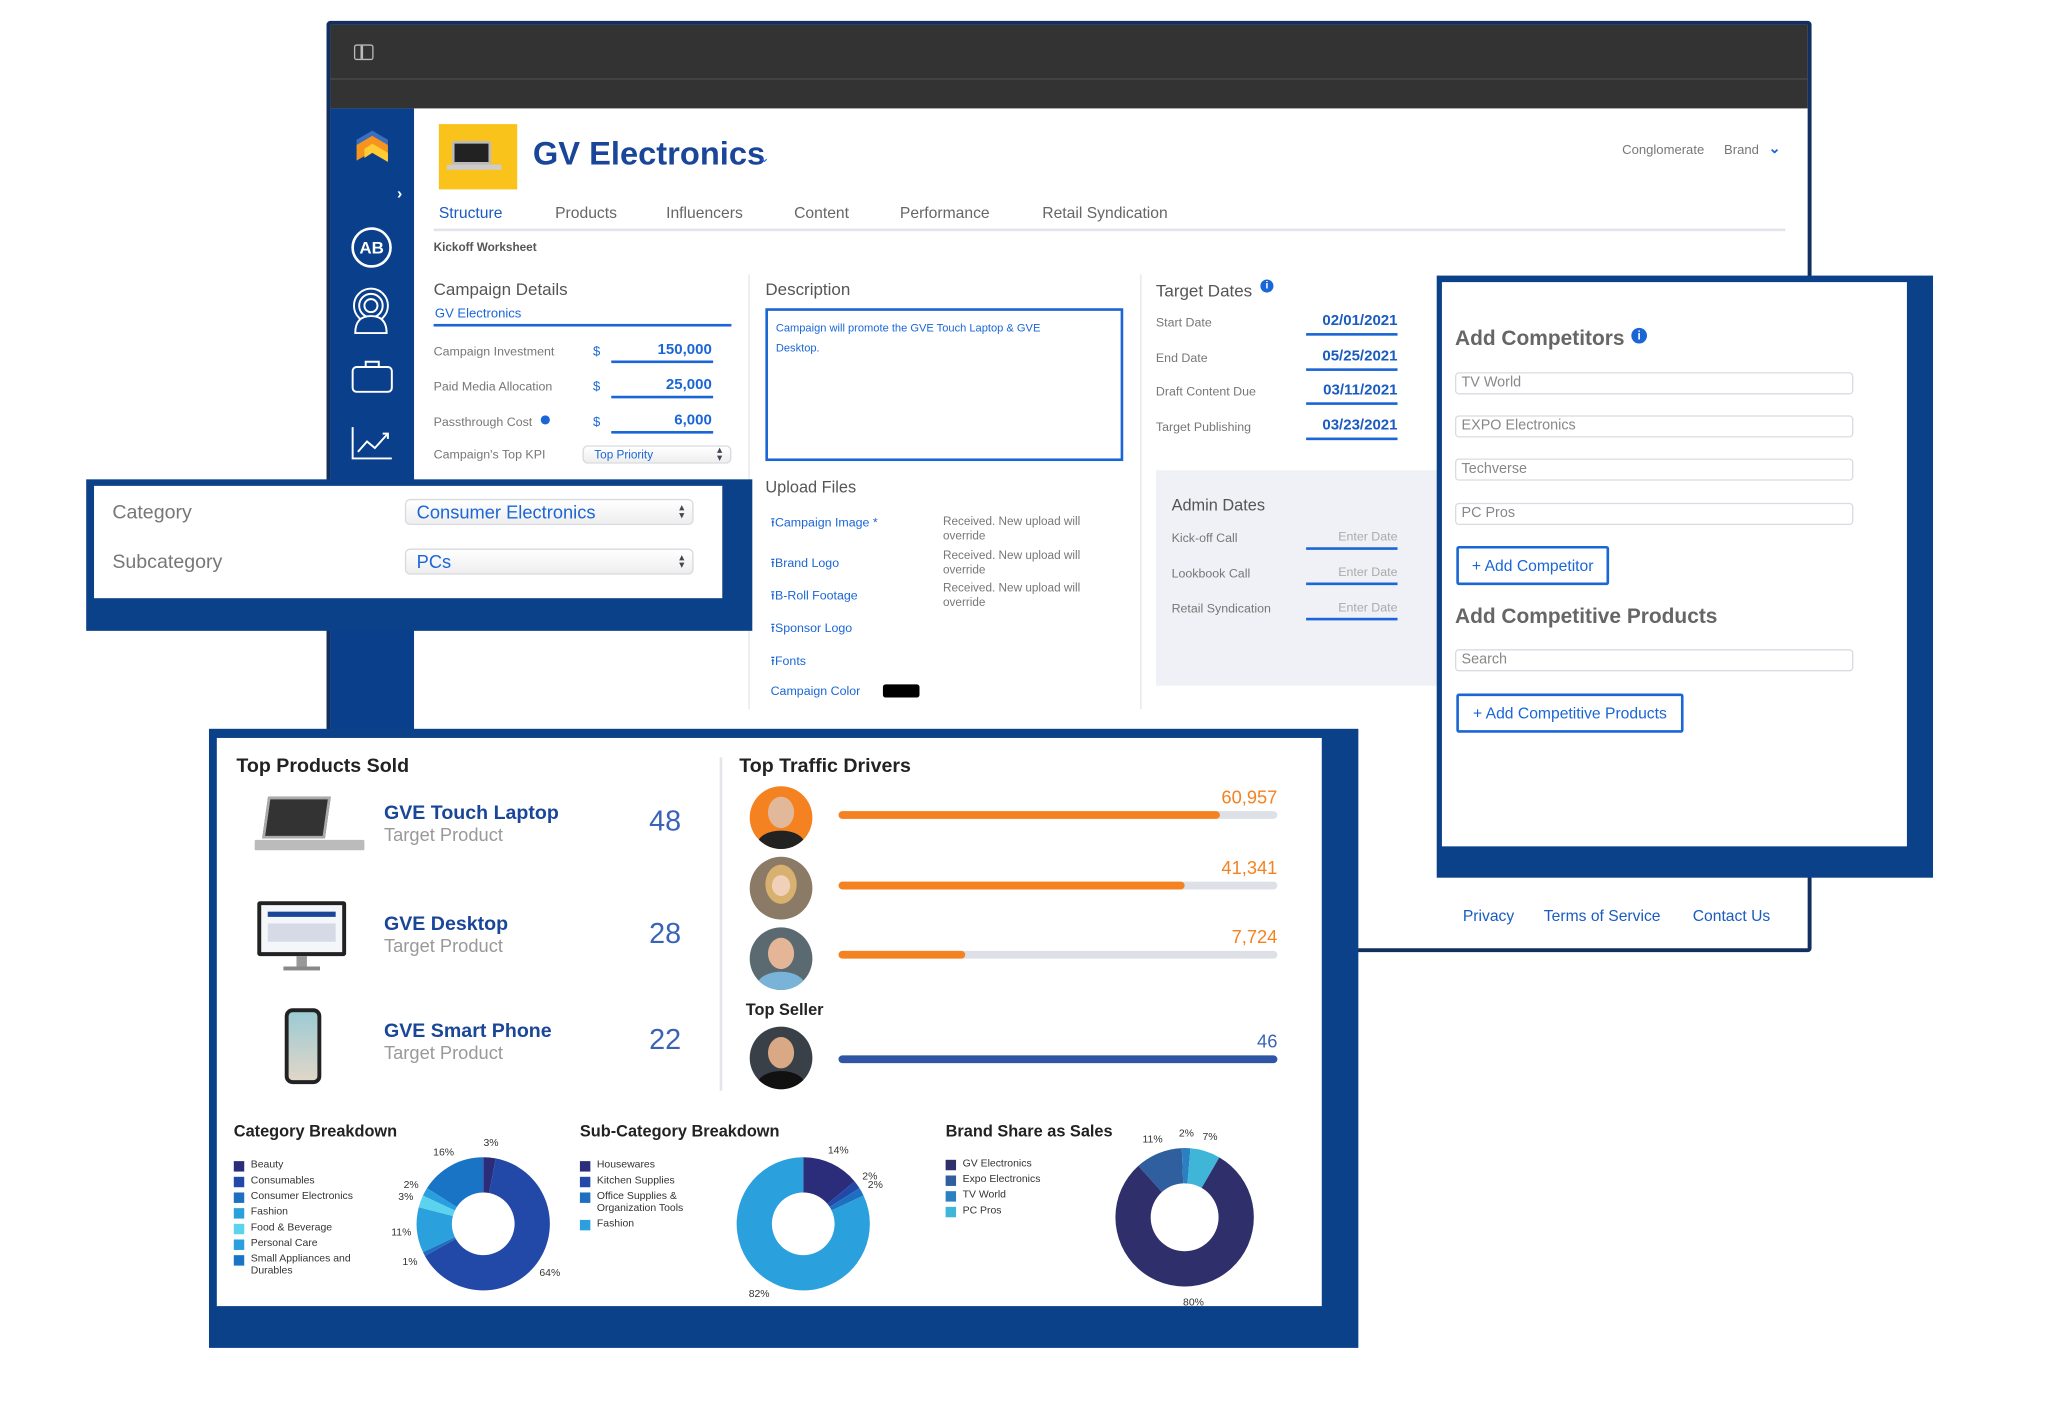 The image size is (2048, 1401). I want to click on dashboard-divider, so click(721, 924).